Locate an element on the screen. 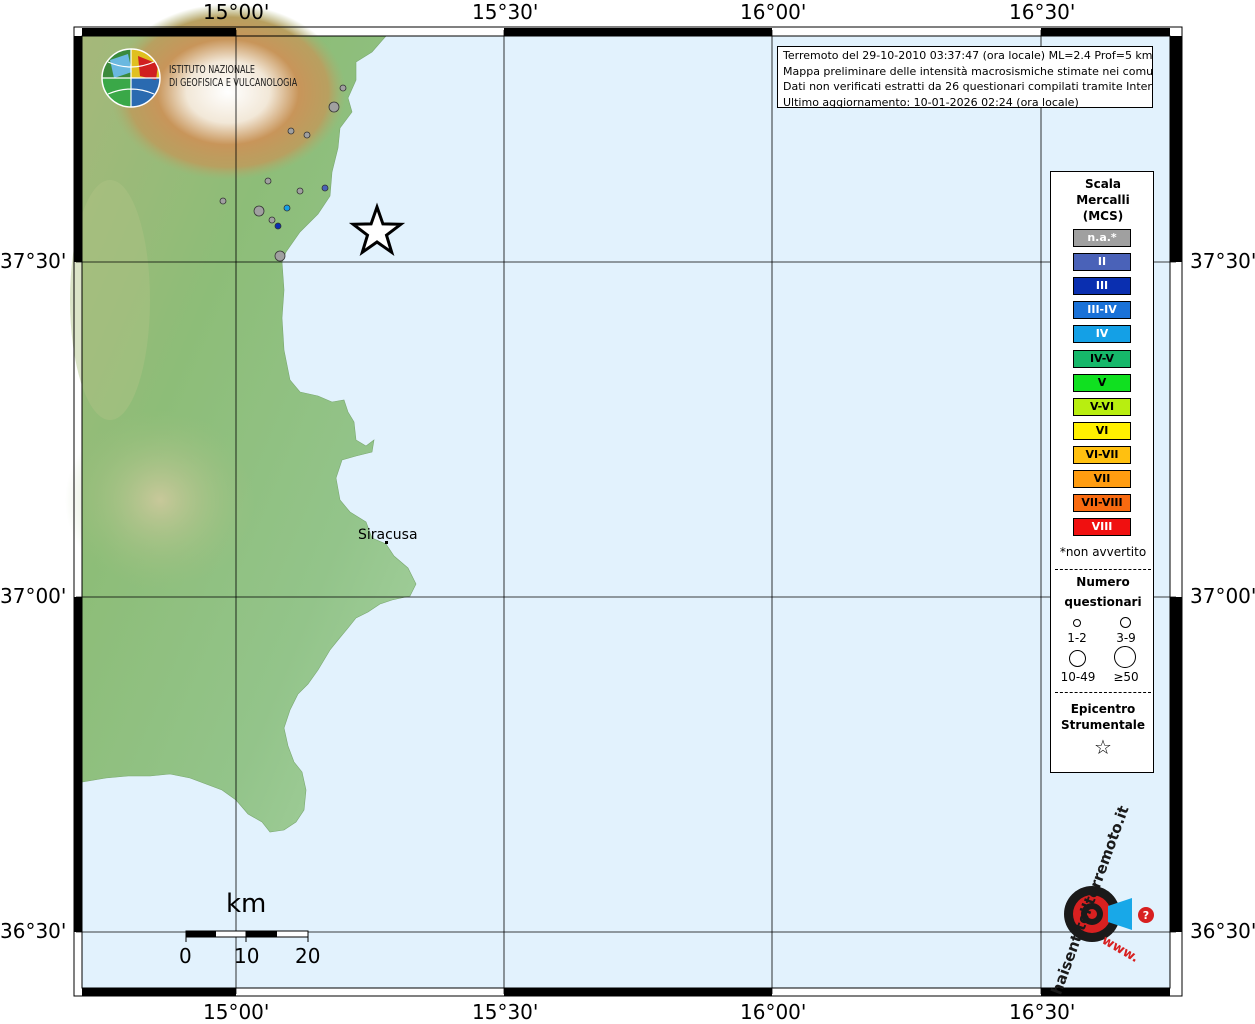 The image size is (1255, 1024). lon-label-bottom-1: 15°00' is located at coordinates (236, 1012).